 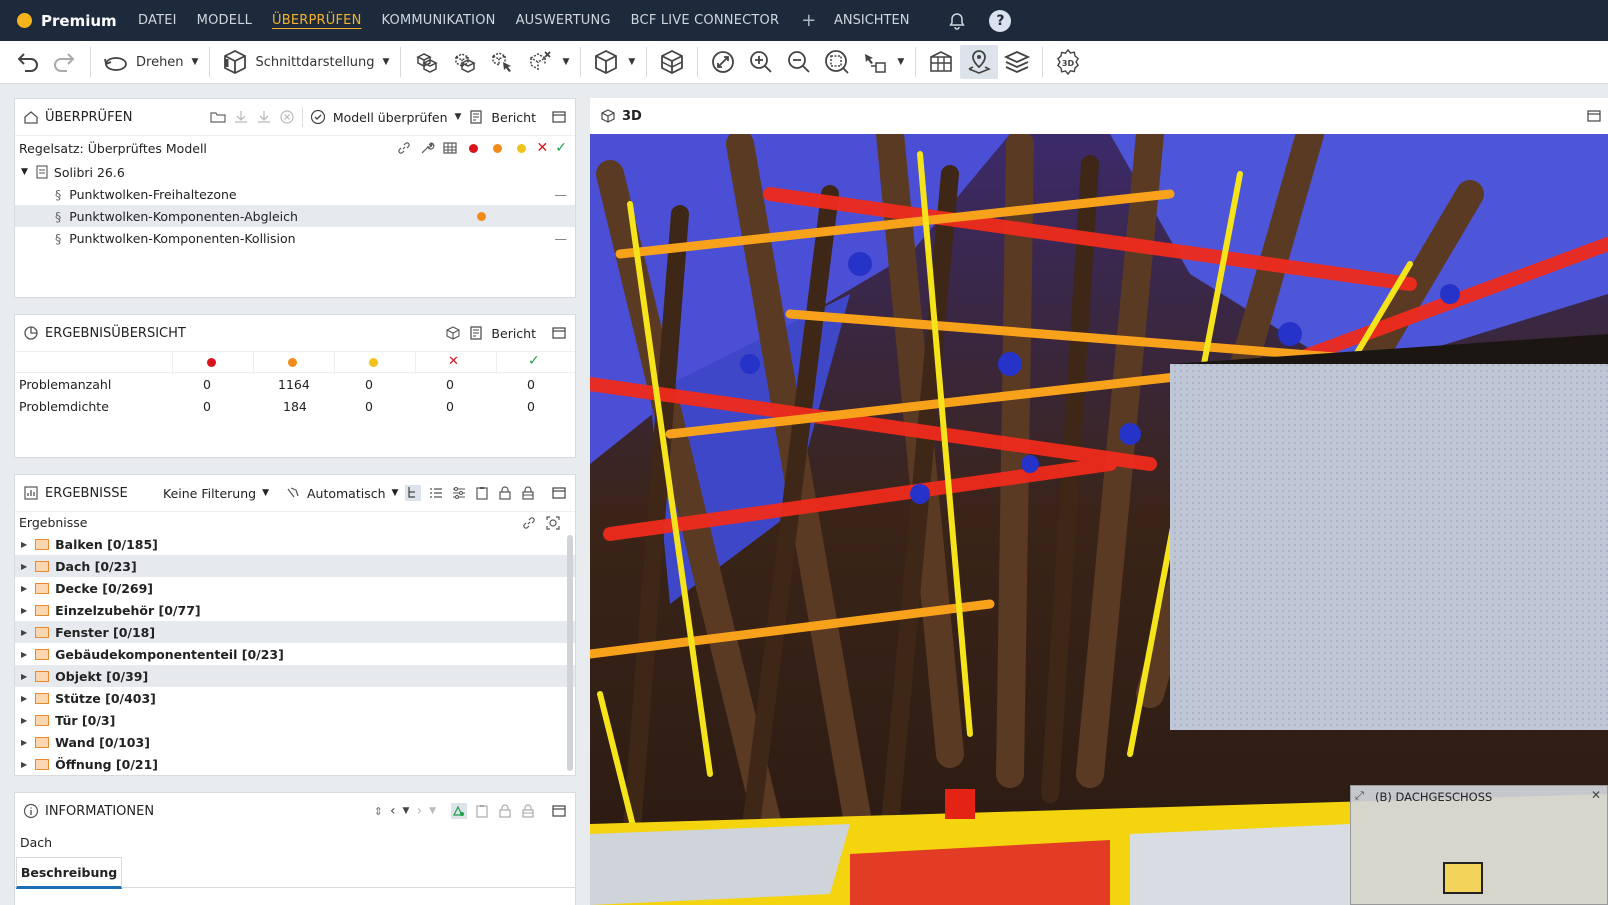 What do you see at coordinates (295, 216) in the screenshot?
I see `rule-row-selected: § Punktwolken-Komponenten-Abgleich` at bounding box center [295, 216].